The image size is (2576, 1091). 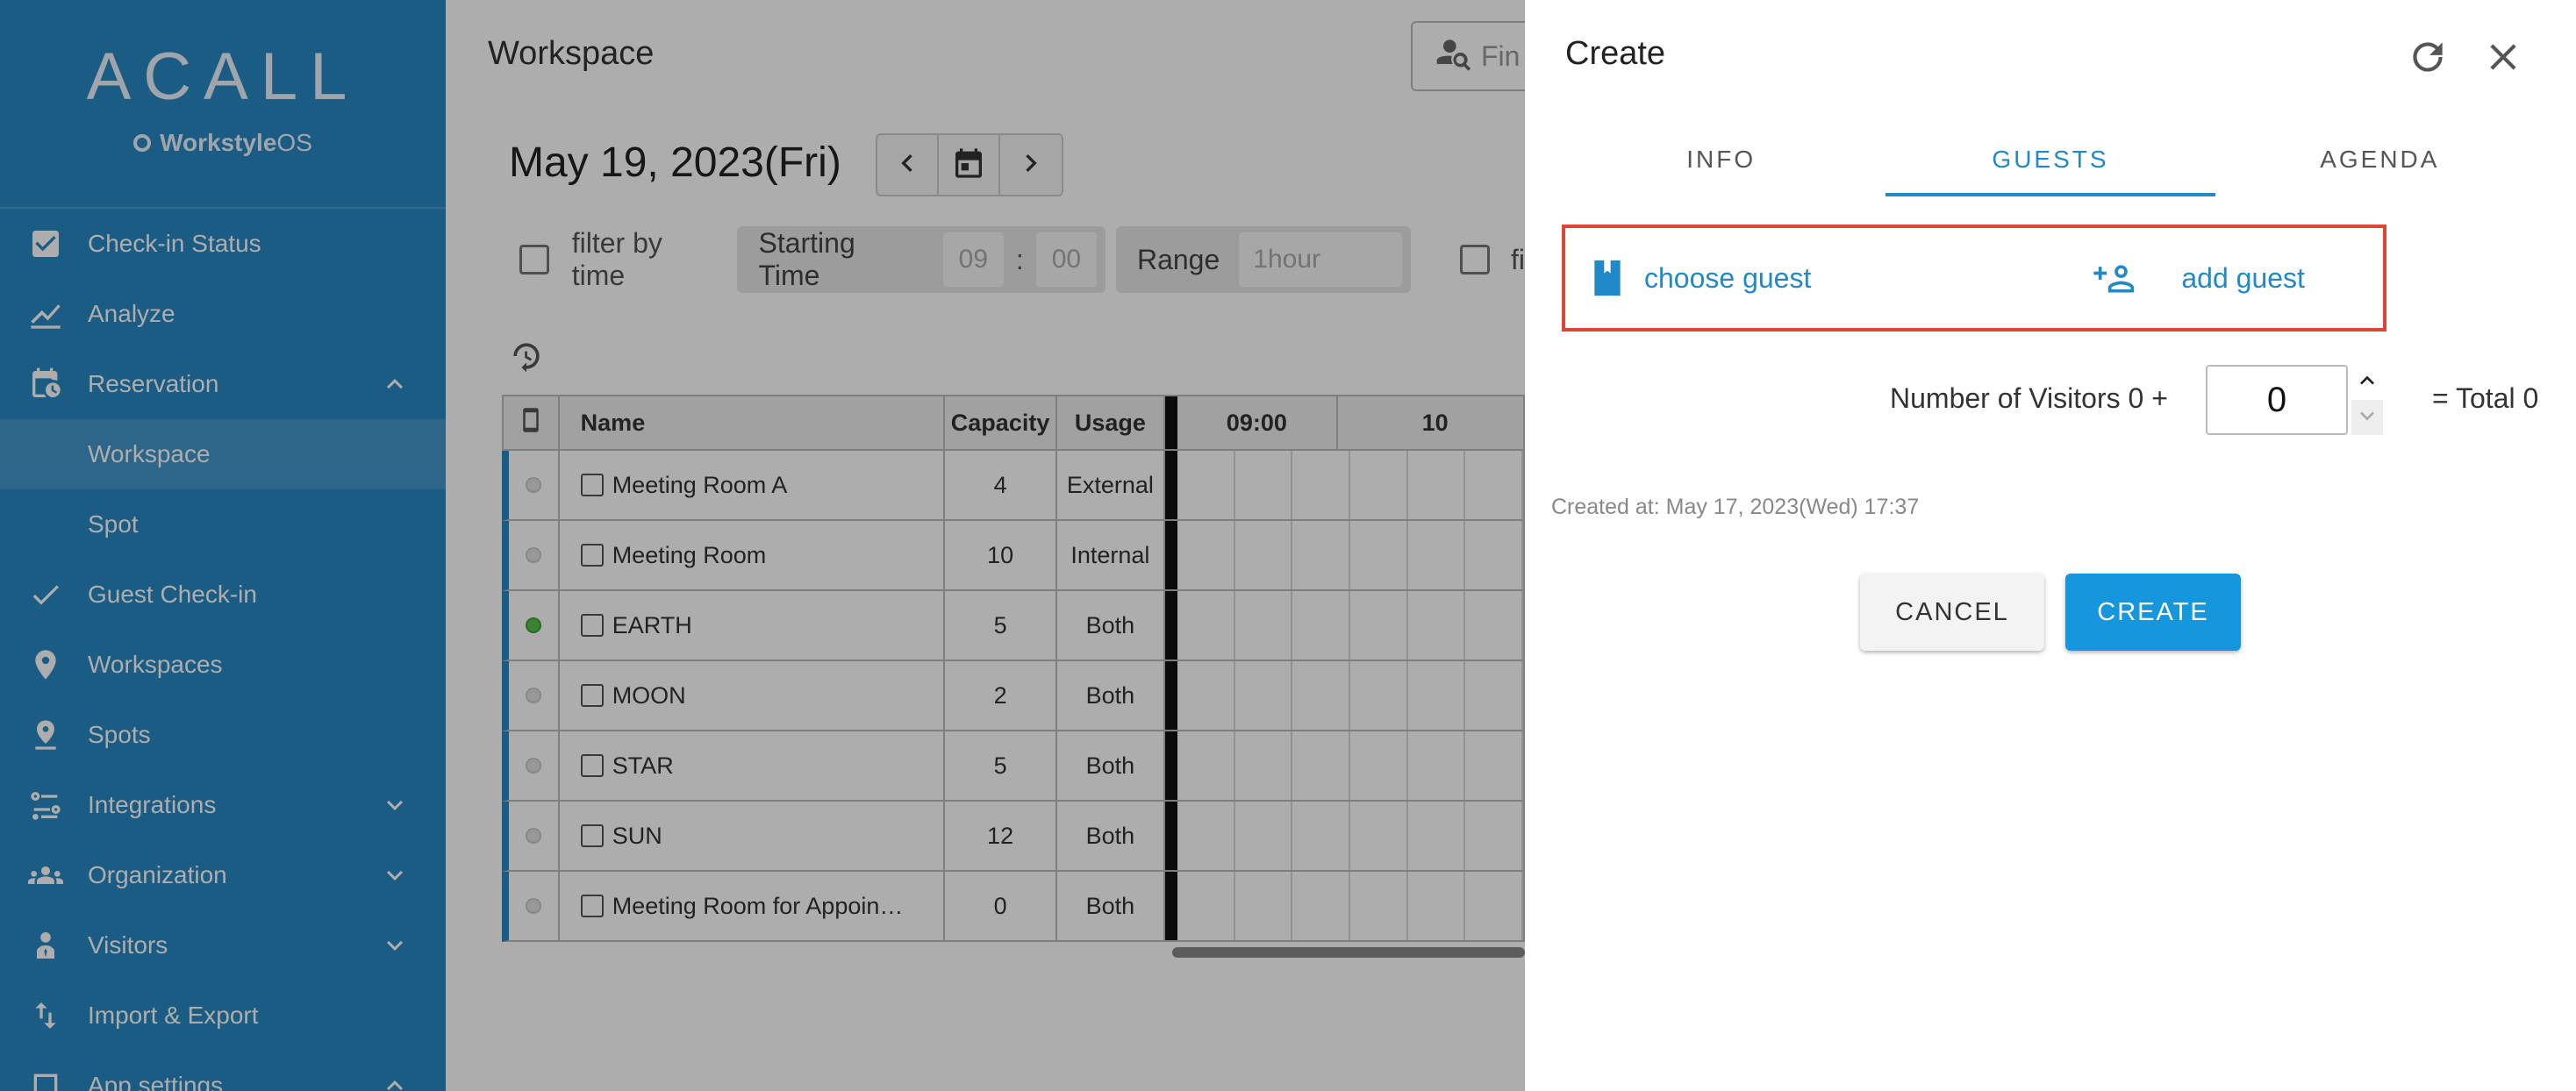 I want to click on add-guest-link: add guest, so click(x=2243, y=278).